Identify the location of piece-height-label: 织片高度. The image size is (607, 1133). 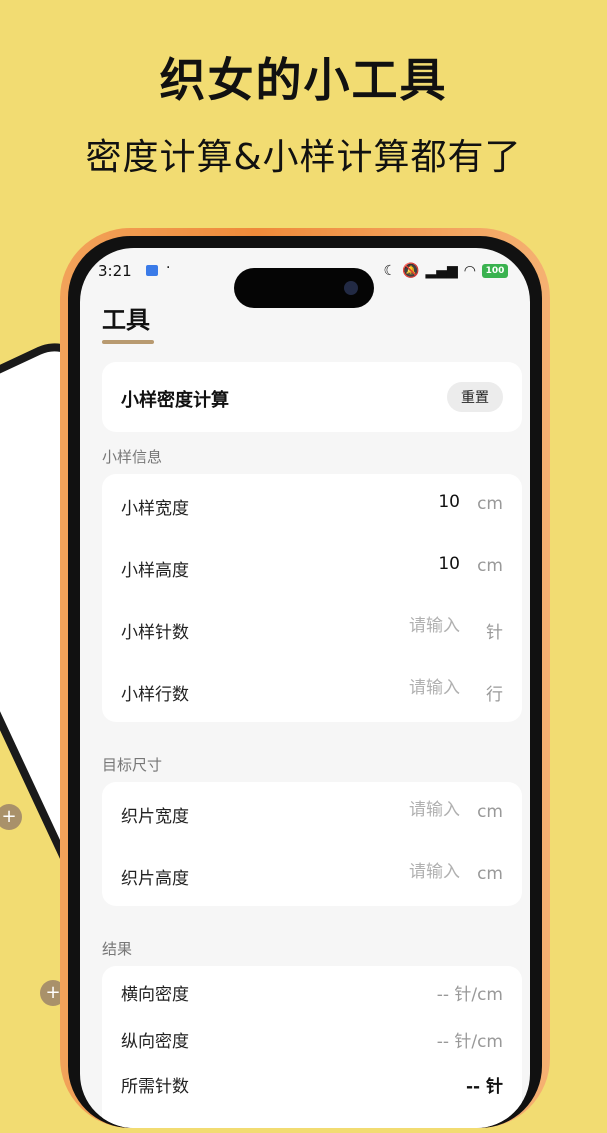
(155, 879).